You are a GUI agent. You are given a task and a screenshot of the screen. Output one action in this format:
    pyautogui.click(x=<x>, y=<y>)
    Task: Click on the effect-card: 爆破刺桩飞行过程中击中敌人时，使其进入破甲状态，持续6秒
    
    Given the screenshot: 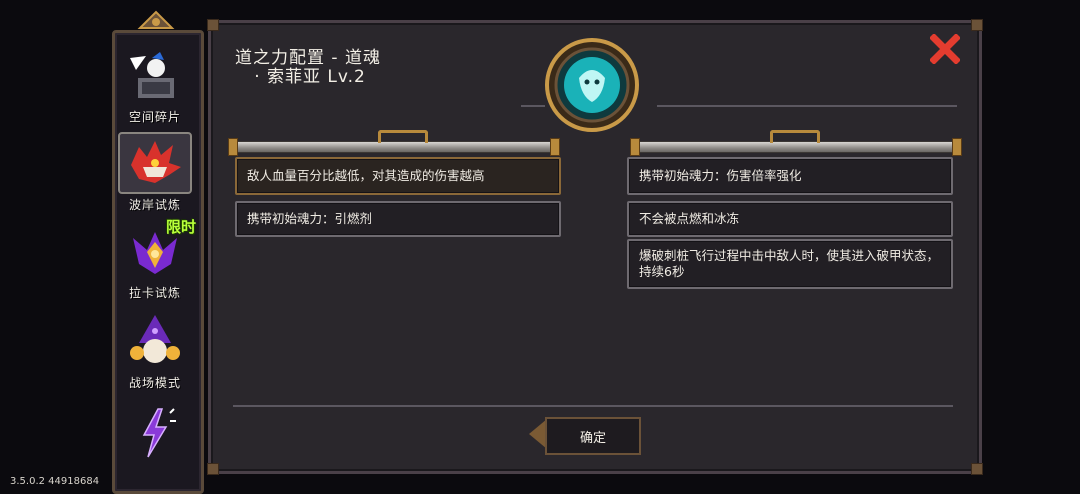 What is the action you would take?
    pyautogui.click(x=790, y=264)
    